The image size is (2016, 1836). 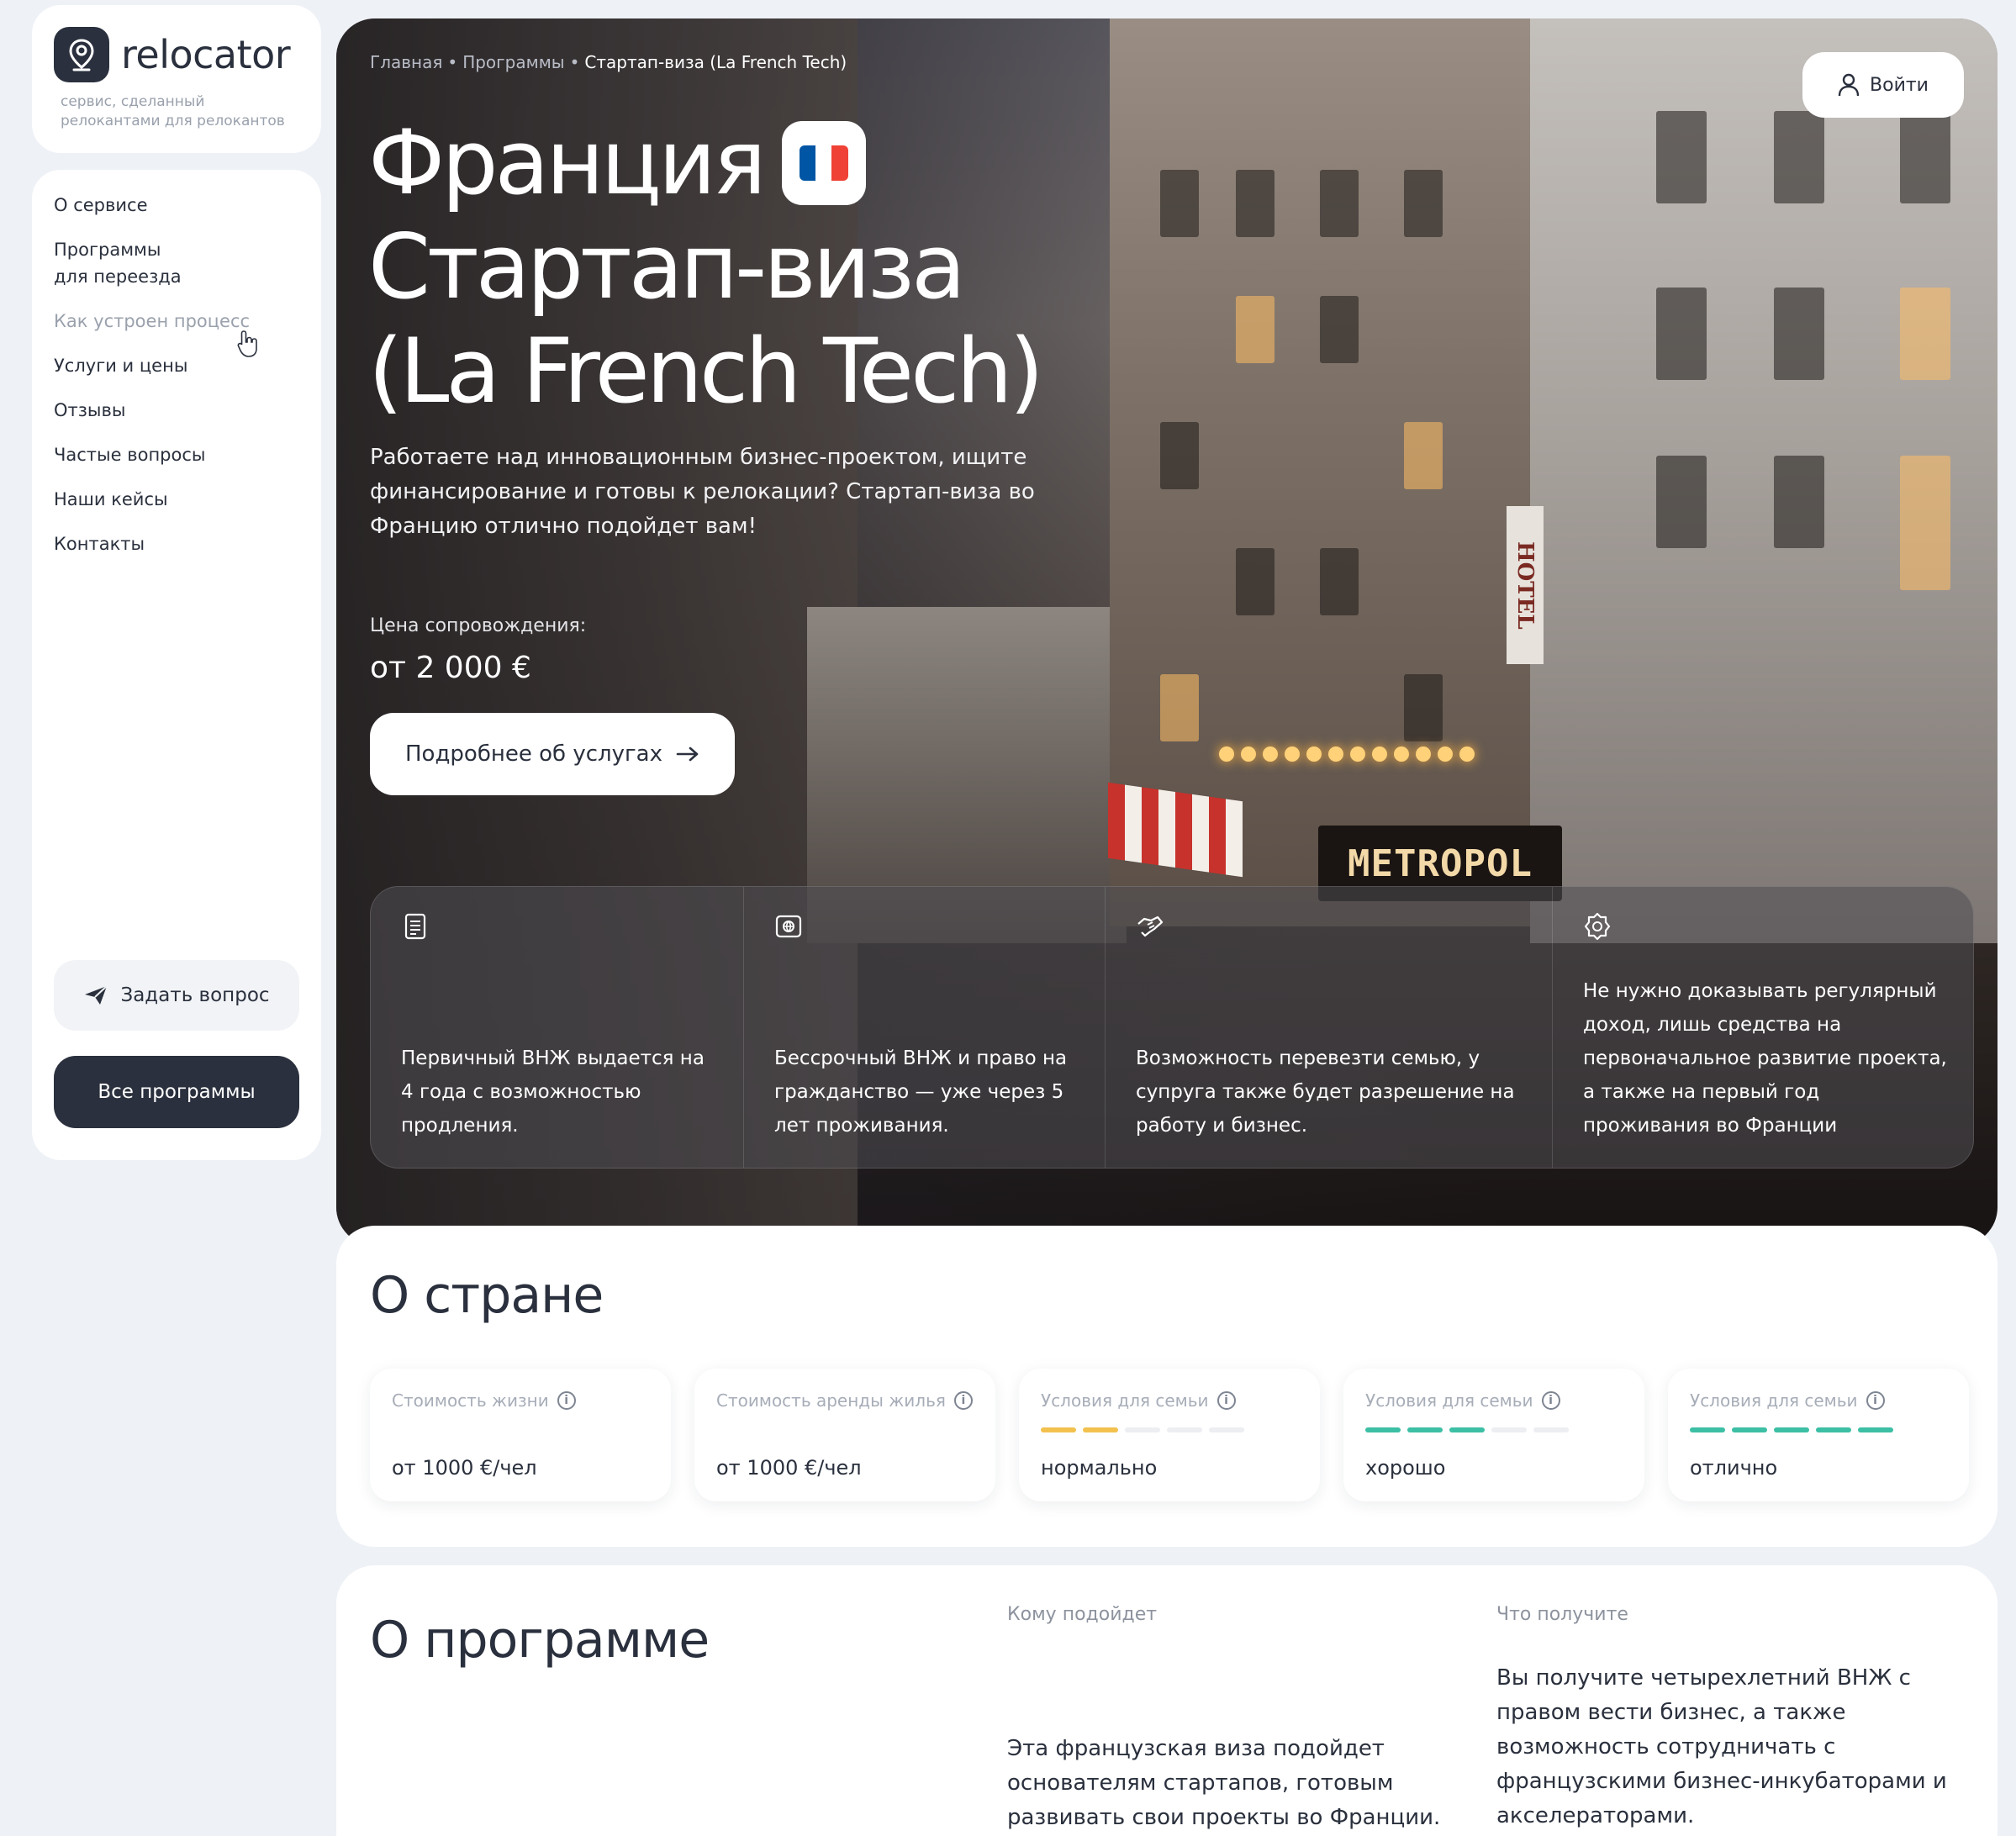 I want to click on title-country: Франция, so click(x=567, y=162).